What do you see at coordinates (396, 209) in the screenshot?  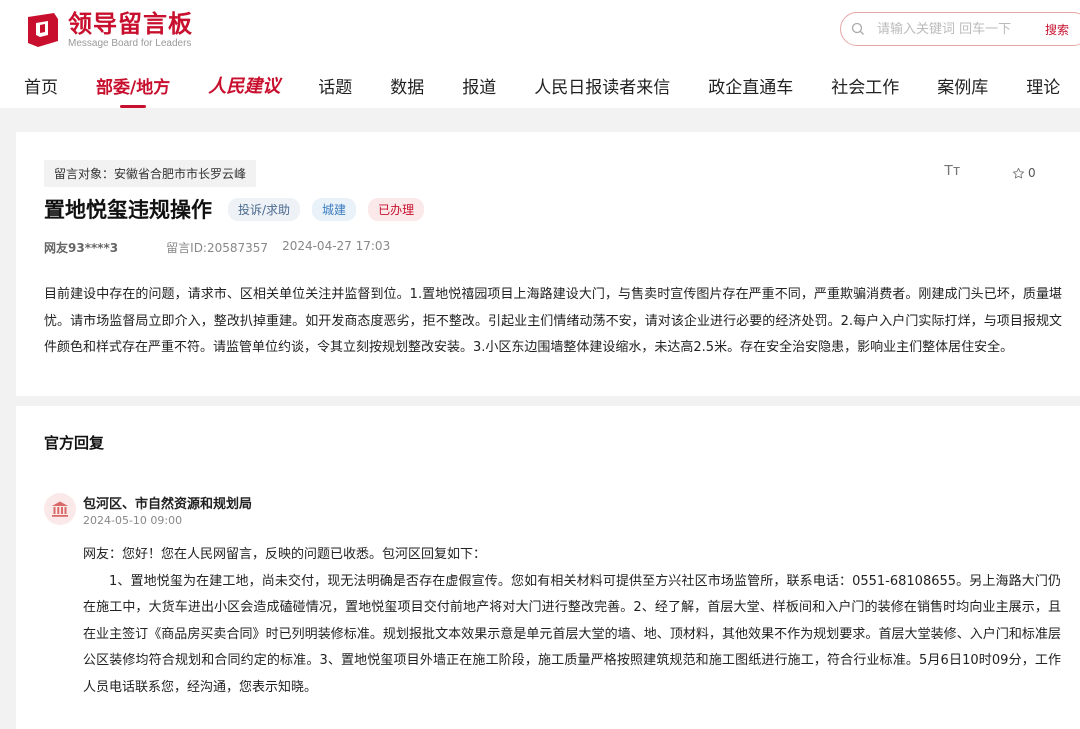 I see `status-badge: 已办理` at bounding box center [396, 209].